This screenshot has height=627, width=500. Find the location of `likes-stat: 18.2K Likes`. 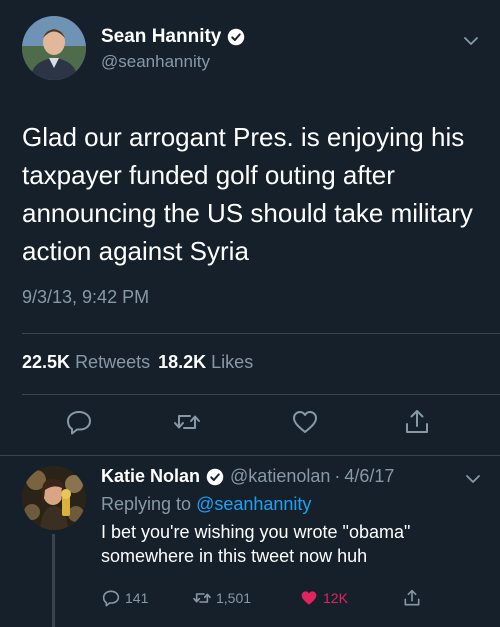

likes-stat: 18.2K Likes is located at coordinates (205, 362).